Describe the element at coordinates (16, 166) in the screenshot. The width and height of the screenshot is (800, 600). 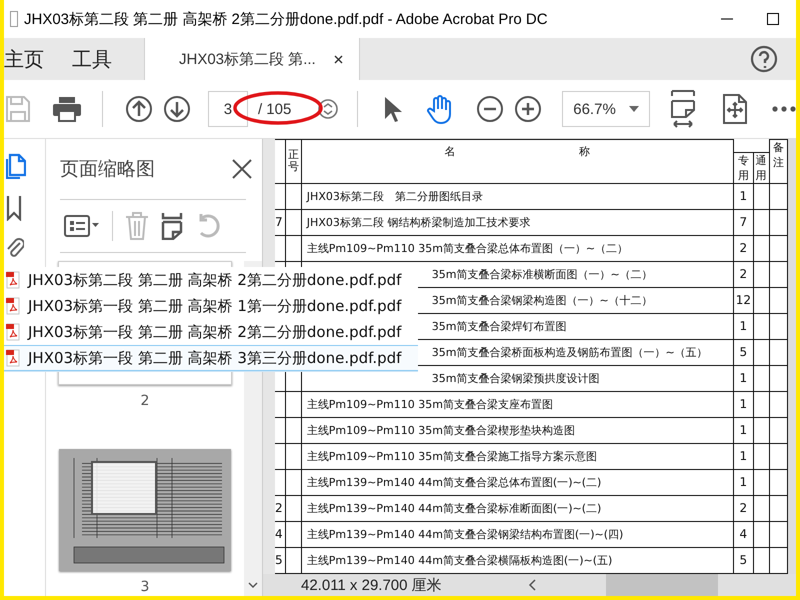
I see `page-thumbnails-icon` at that location.